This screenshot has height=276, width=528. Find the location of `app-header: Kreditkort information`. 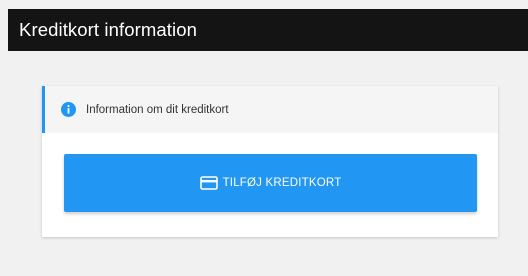

app-header: Kreditkort information is located at coordinates (268, 30).